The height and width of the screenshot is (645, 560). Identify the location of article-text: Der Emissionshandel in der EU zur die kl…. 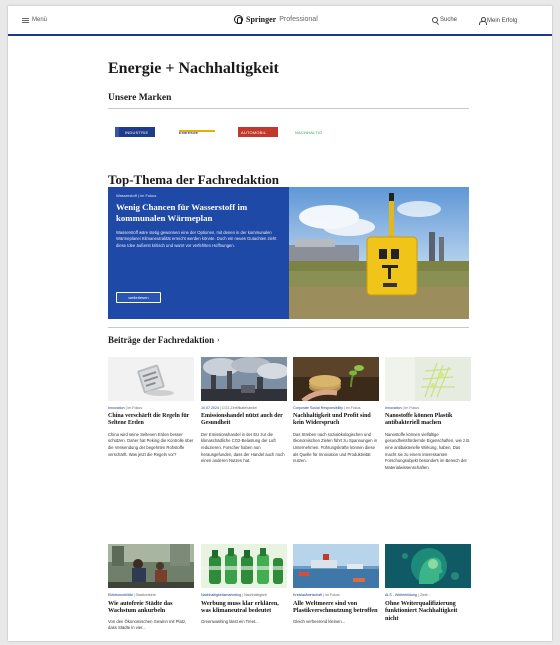
(243, 447).